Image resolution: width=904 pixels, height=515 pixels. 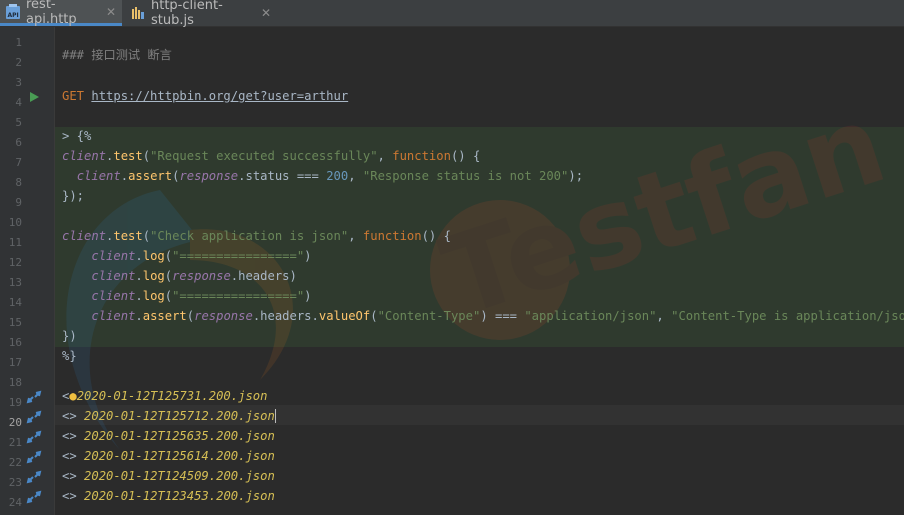 What do you see at coordinates (179, 436) in the screenshot?
I see `response-file-link: 2020-01-12T125635.200.json` at bounding box center [179, 436].